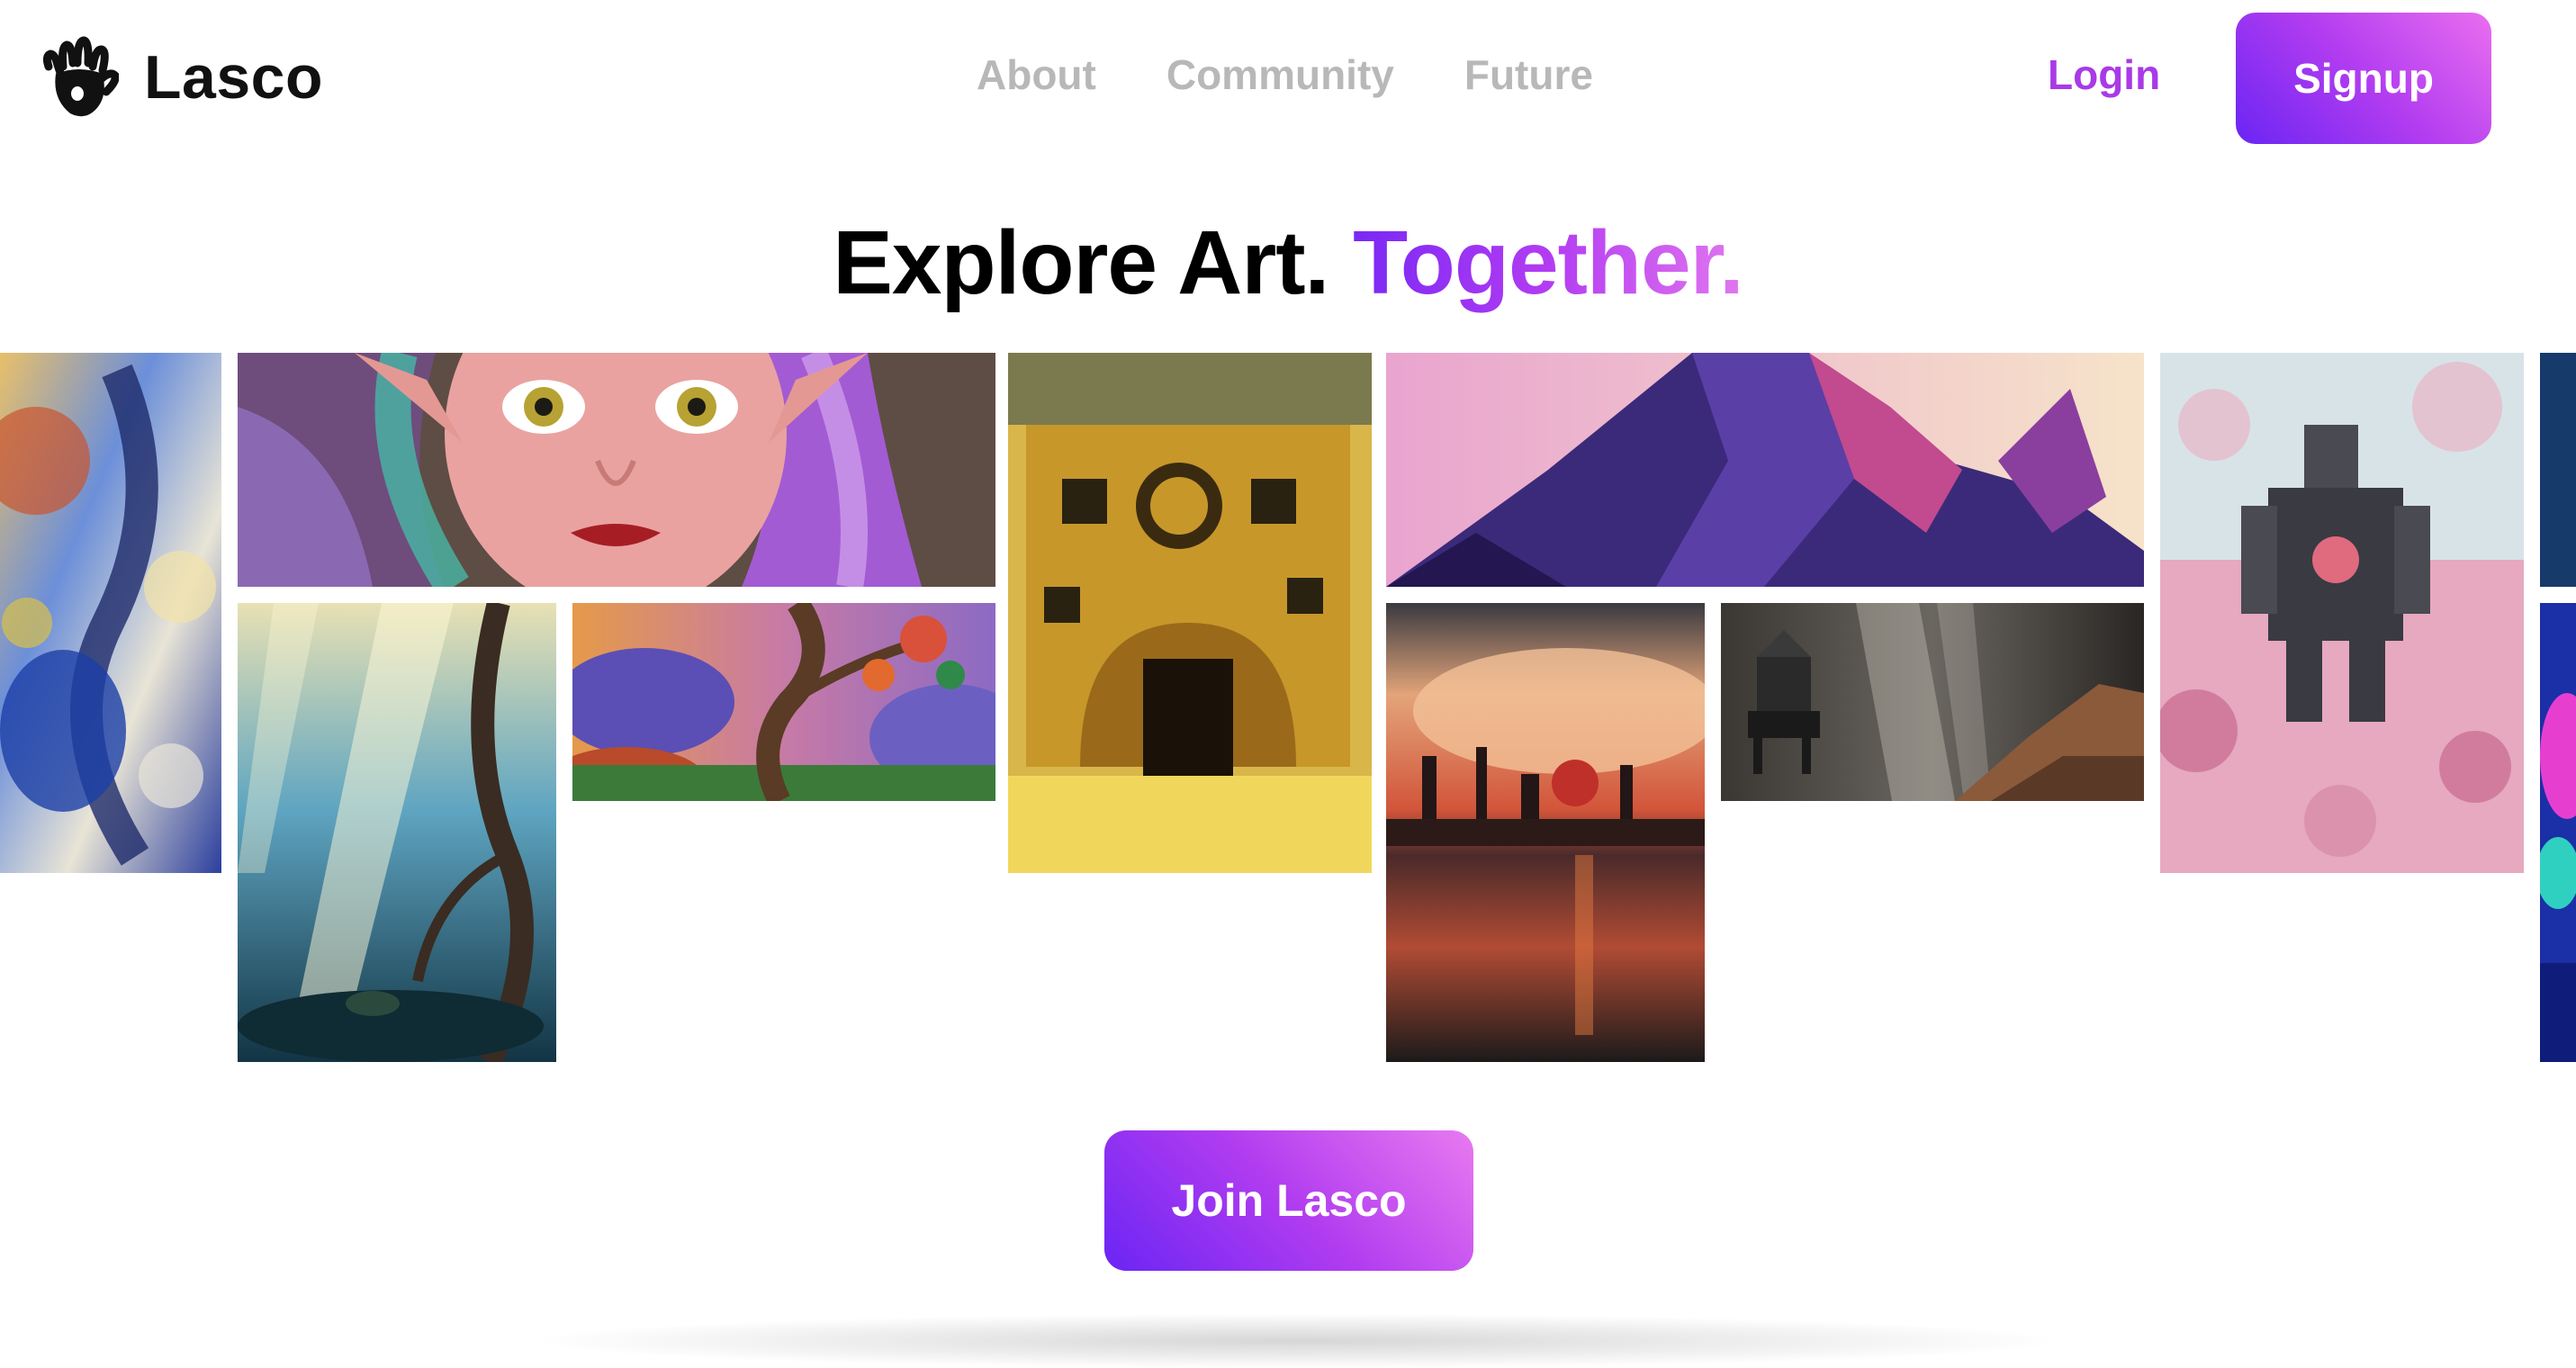 This screenshot has height=1368, width=2576. I want to click on neon-creature-top-image, so click(2558, 470).